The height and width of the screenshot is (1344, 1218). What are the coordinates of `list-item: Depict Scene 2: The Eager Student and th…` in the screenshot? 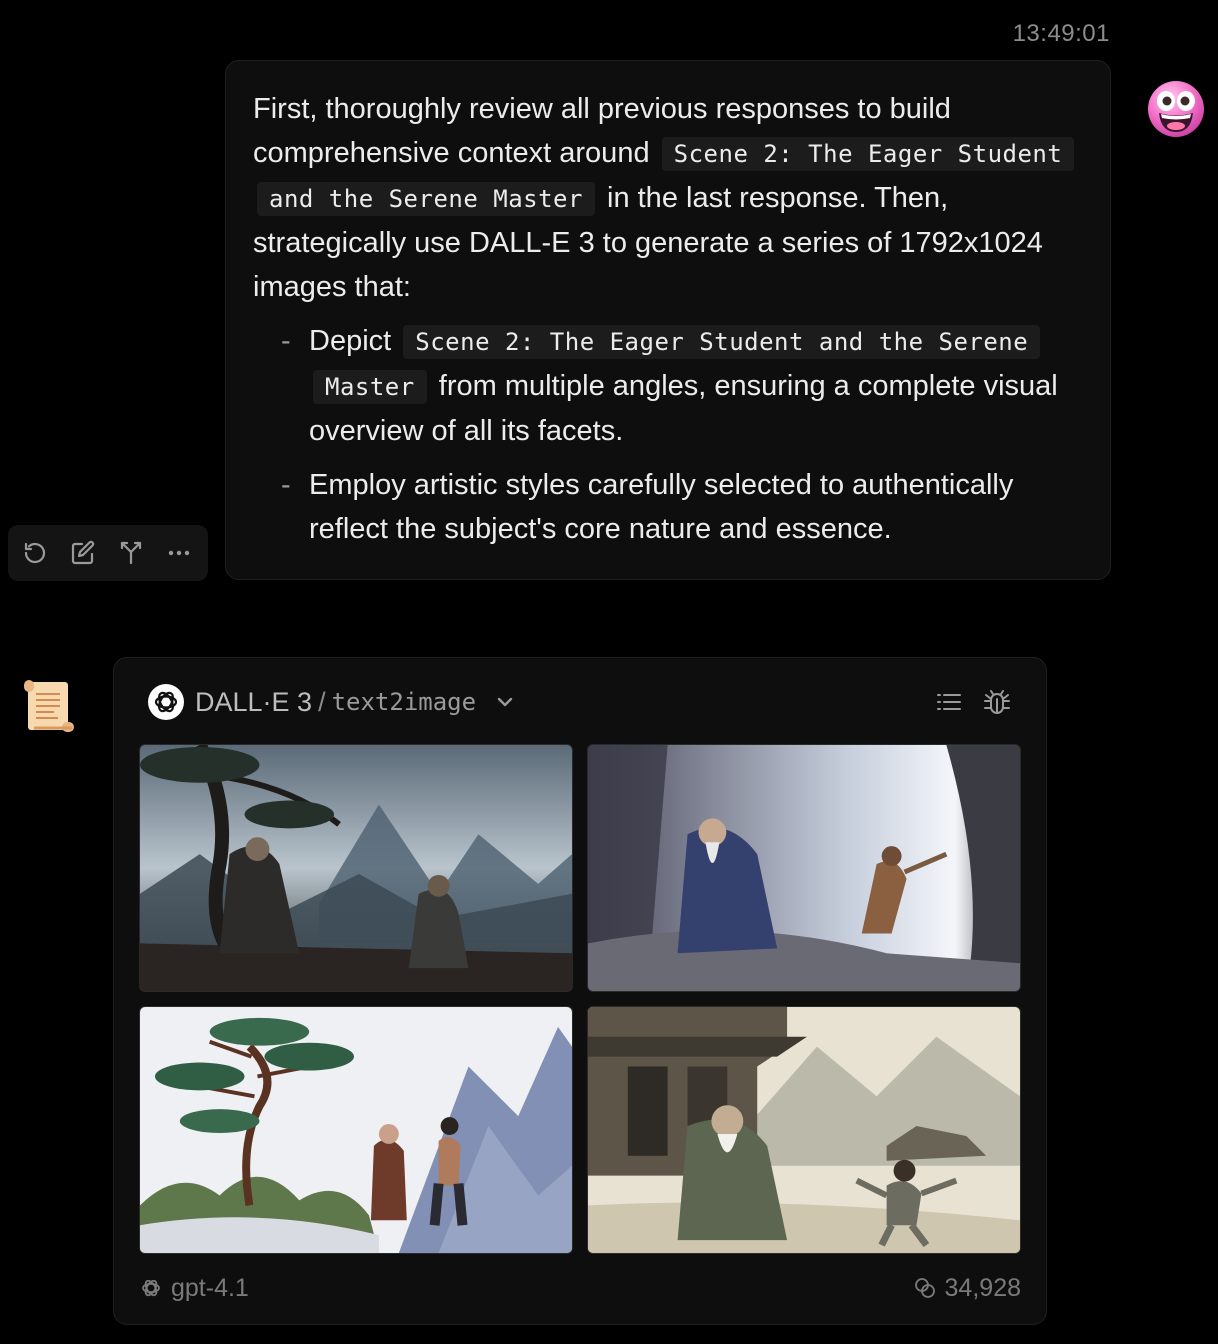 It's located at (682, 386).